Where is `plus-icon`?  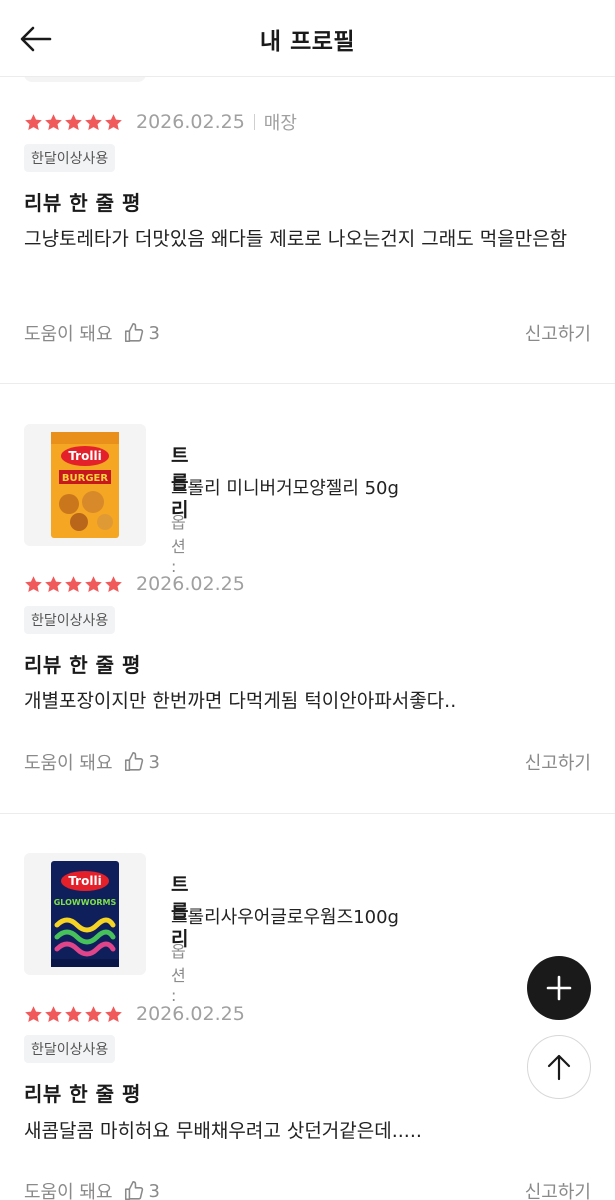
plus-icon is located at coordinates (559, 988).